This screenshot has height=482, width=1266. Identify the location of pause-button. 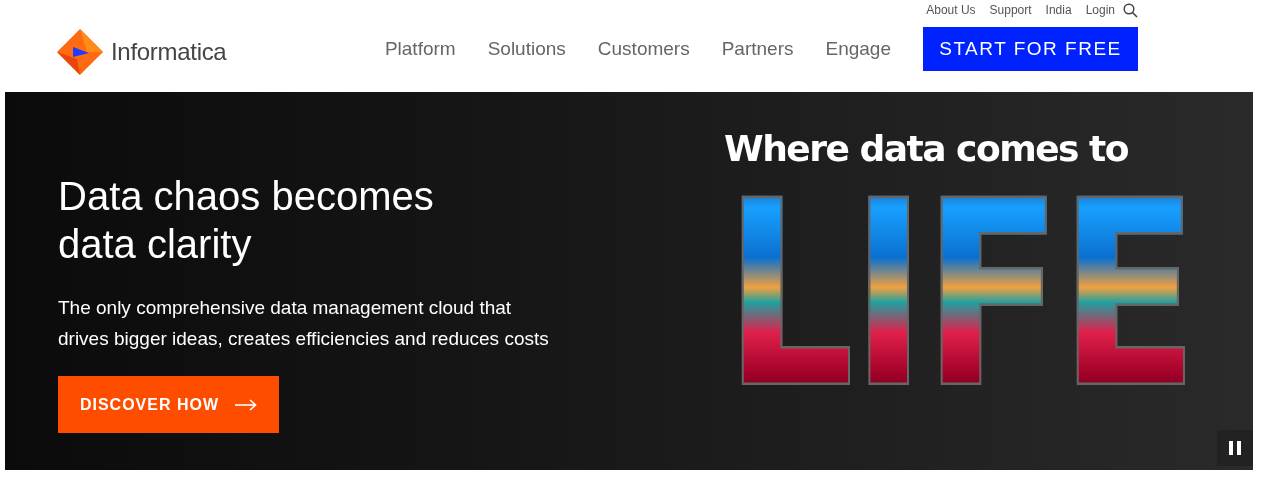
(1235, 448).